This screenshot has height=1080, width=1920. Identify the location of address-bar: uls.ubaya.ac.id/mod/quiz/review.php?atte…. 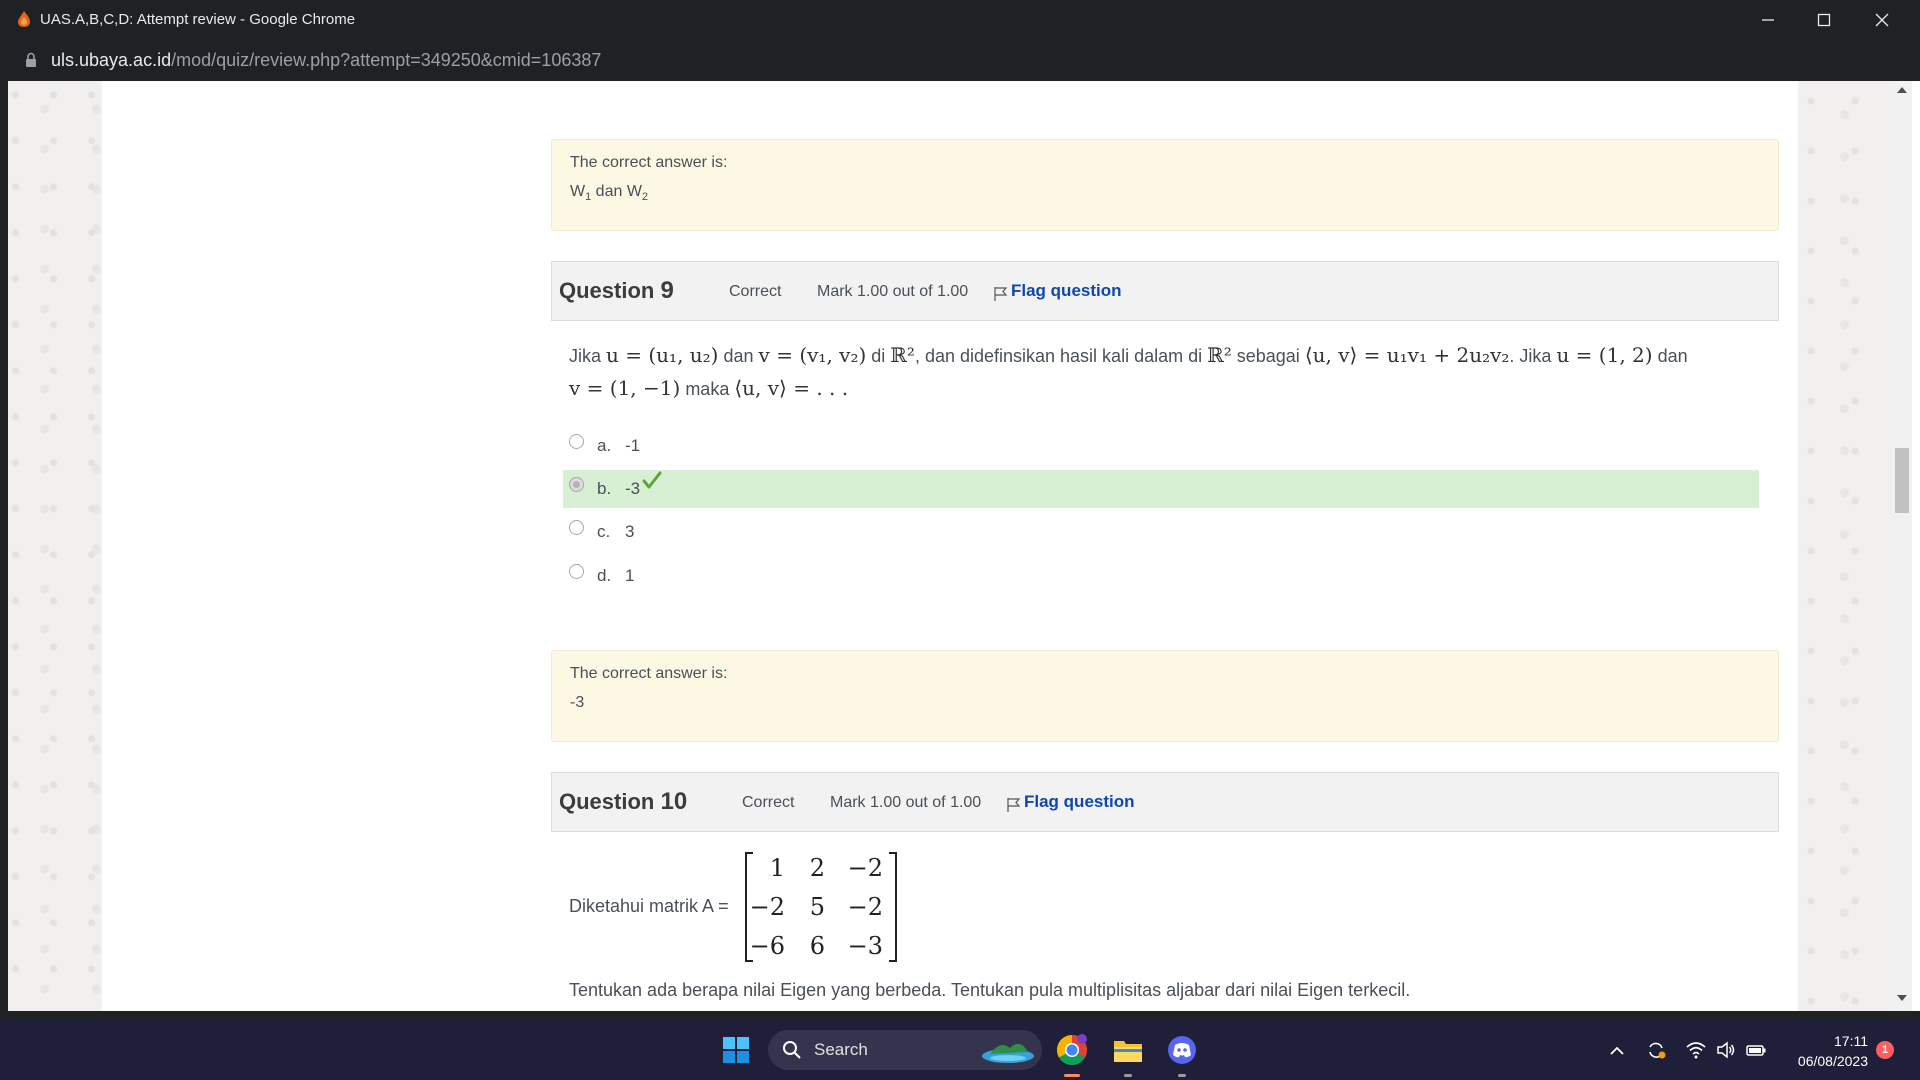
(960, 60).